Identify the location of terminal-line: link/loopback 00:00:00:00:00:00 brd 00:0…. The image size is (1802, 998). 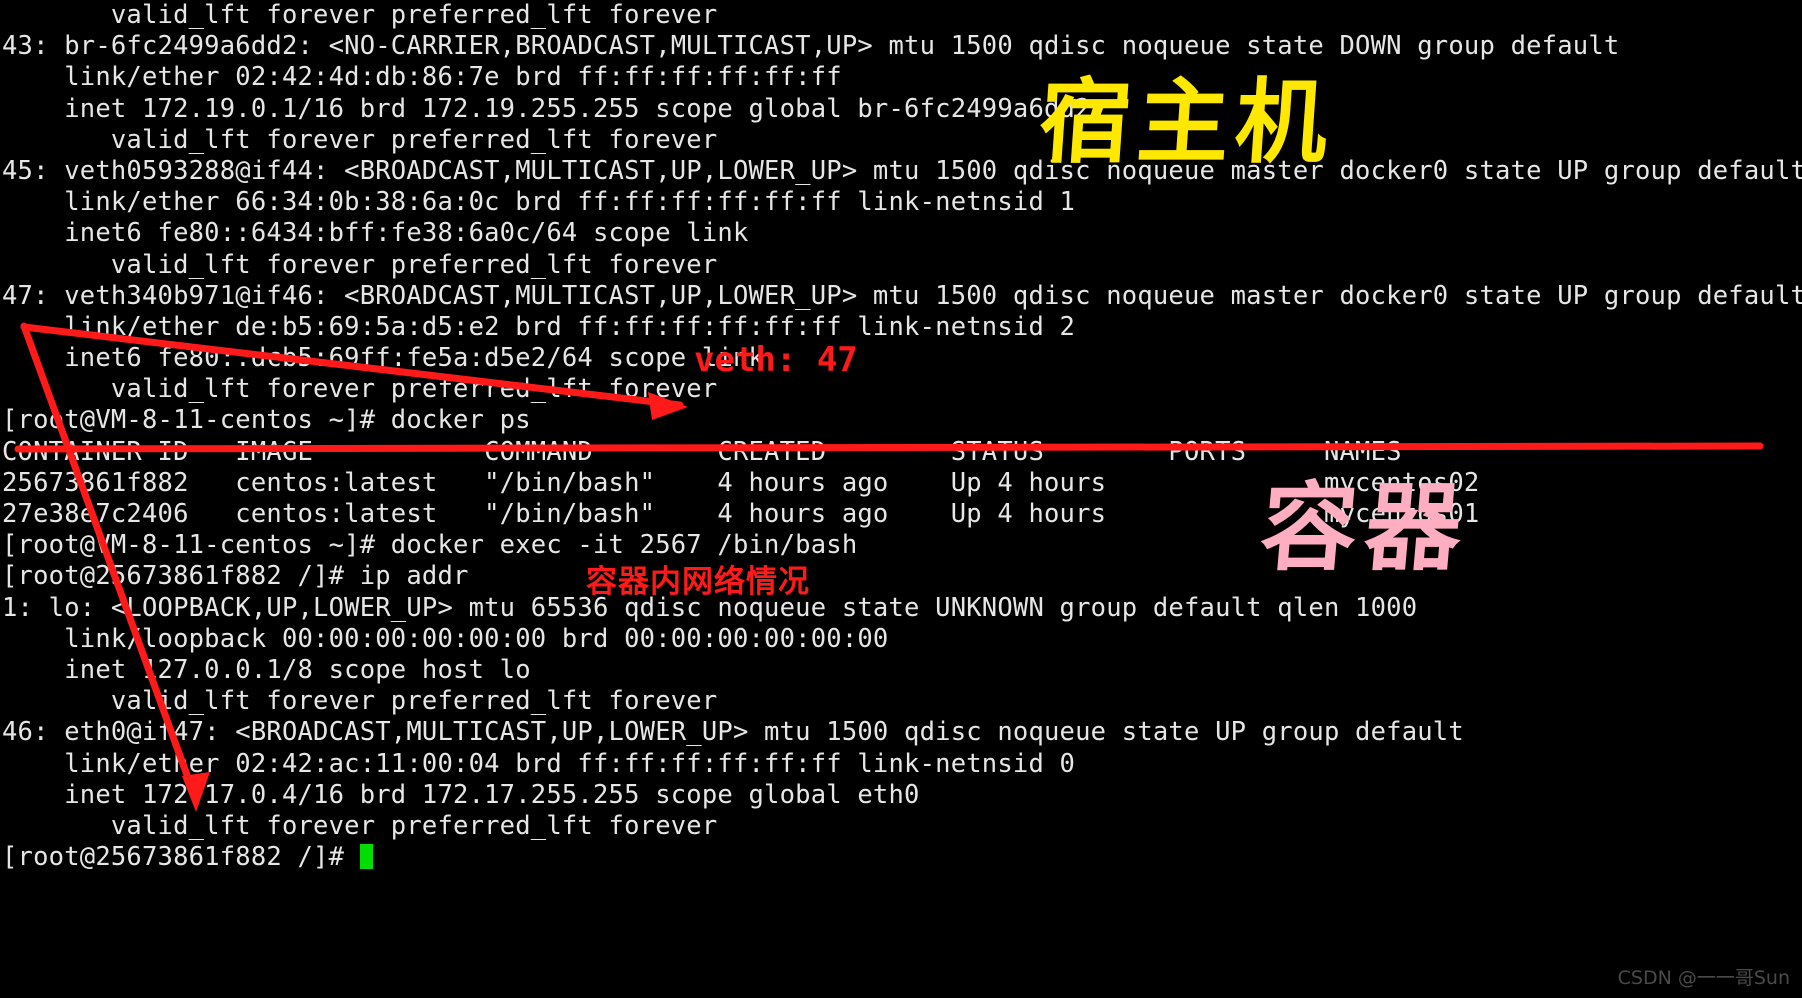
(445, 638).